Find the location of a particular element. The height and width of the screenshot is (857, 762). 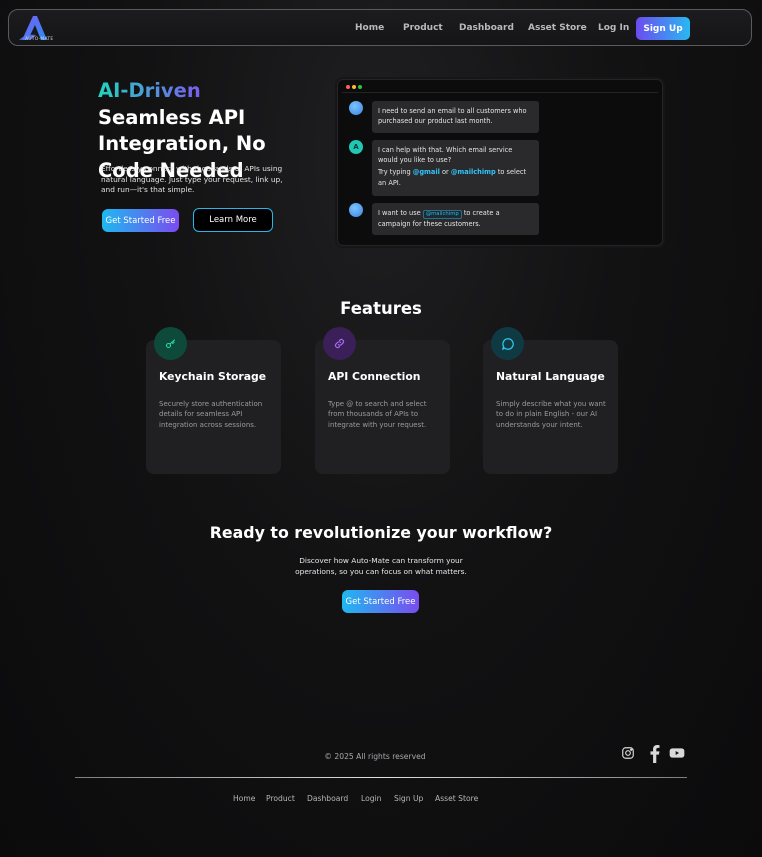

key-icon is located at coordinates (170, 343).